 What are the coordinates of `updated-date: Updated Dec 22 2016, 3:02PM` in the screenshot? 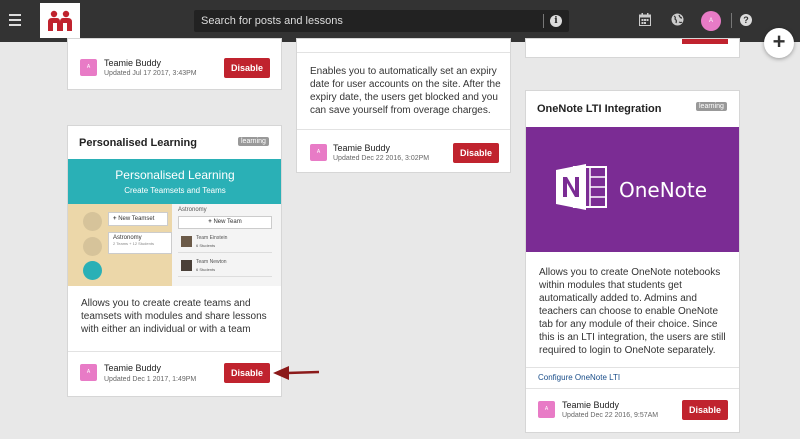 It's located at (381, 158).